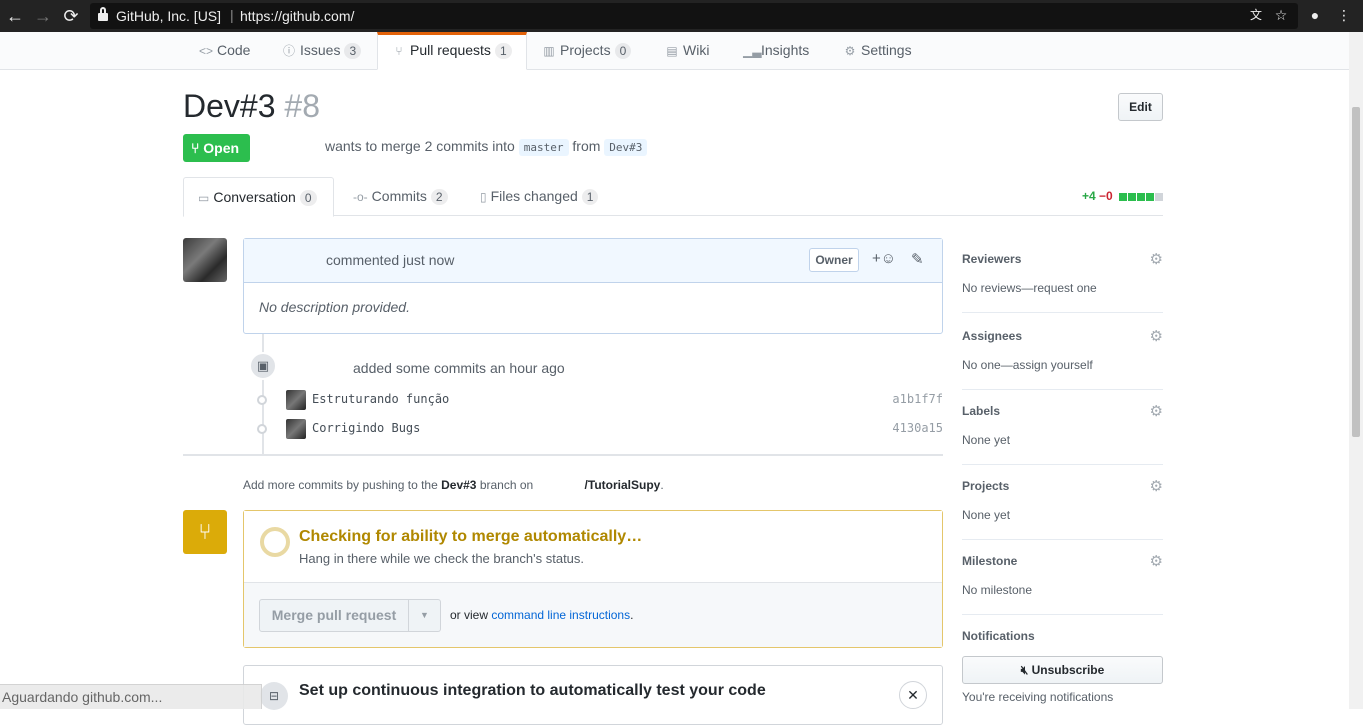 This screenshot has width=1363, height=725. I want to click on tab-label: Wiki, so click(696, 50).